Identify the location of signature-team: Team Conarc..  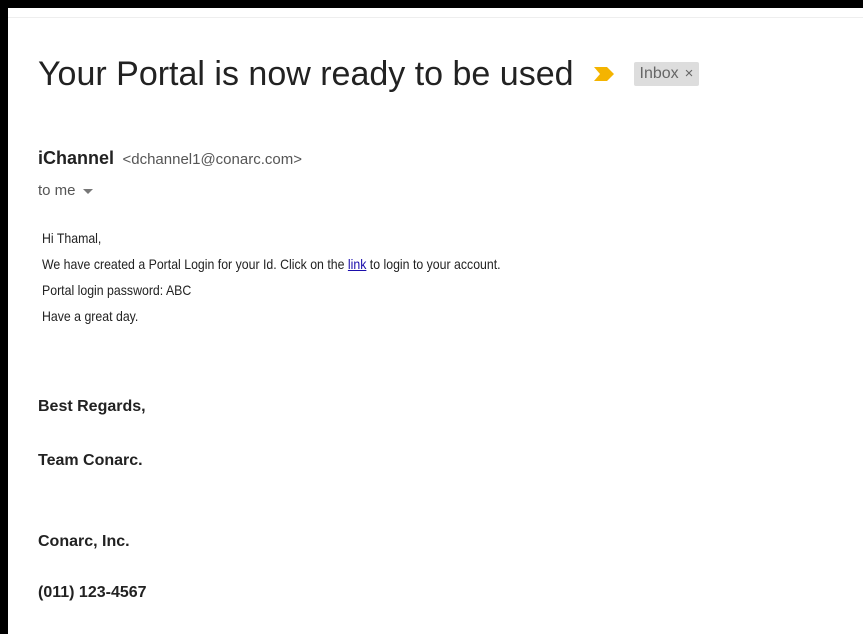
(90, 460).